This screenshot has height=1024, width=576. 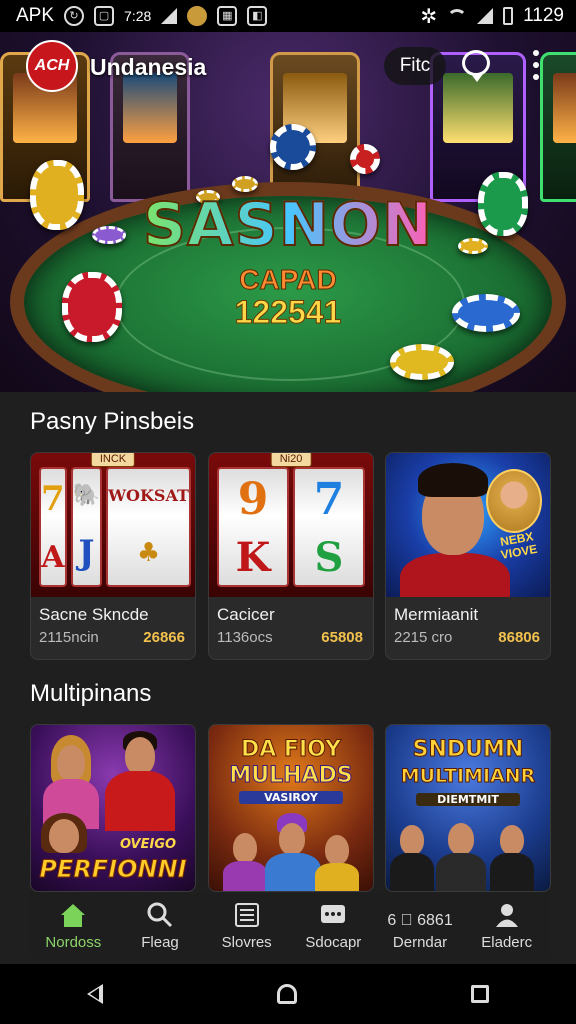 I want to click on system-nav-bar, so click(x=288, y=994).